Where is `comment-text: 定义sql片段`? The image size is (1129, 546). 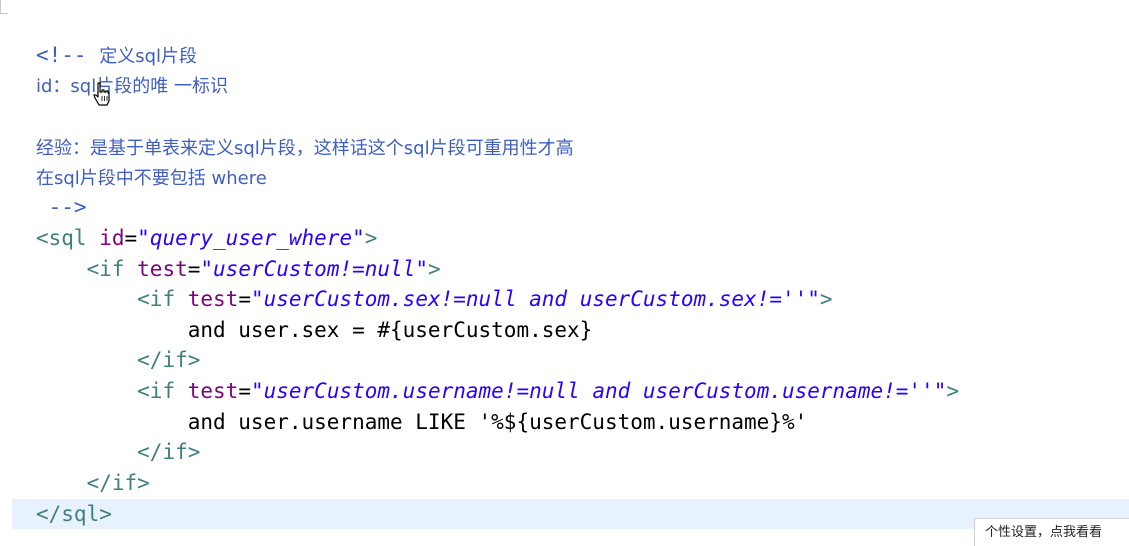
comment-text: 定义sql片段 is located at coordinates (148, 56).